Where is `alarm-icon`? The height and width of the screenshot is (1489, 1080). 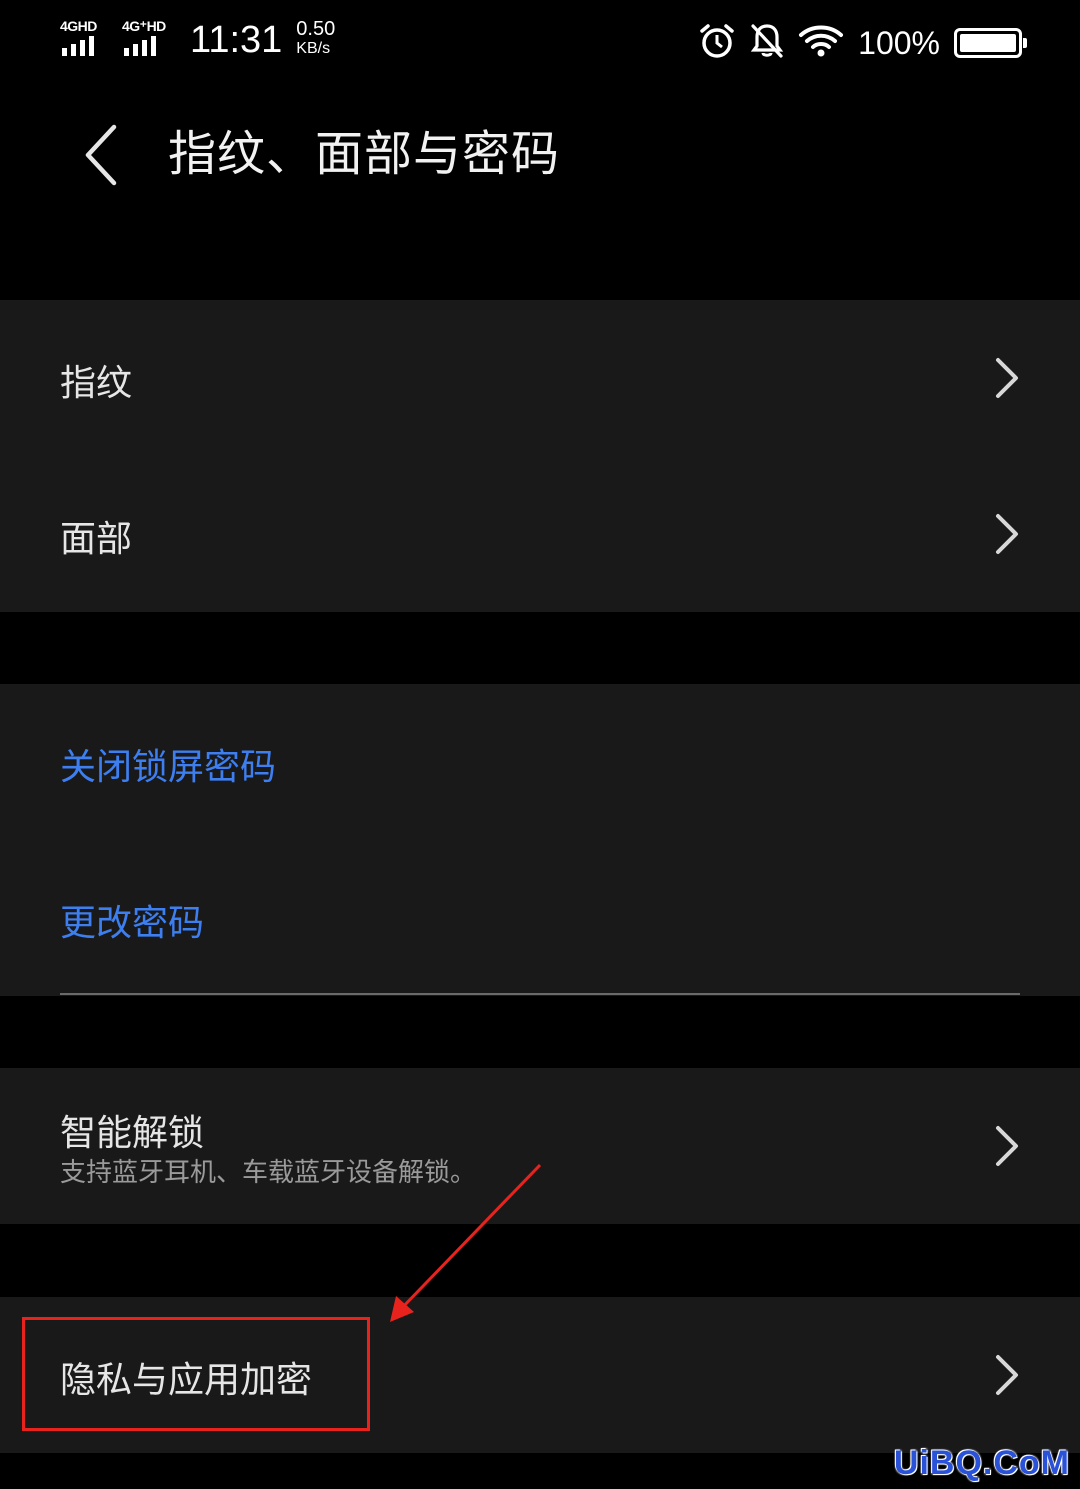
alarm-icon is located at coordinates (717, 43).